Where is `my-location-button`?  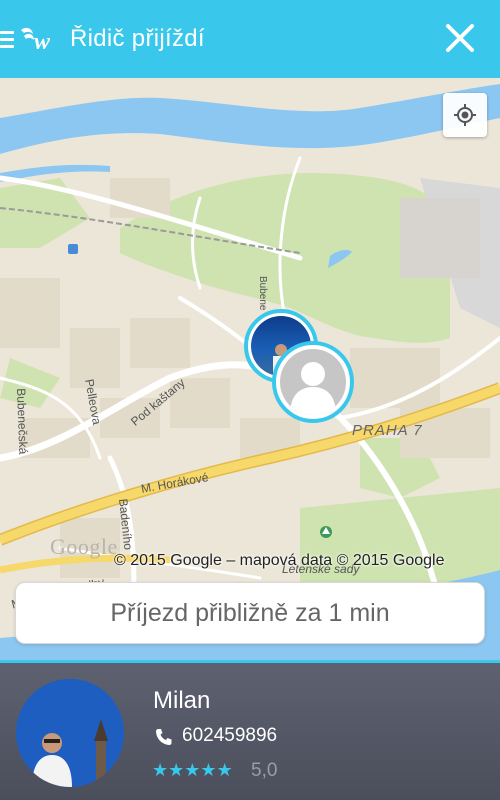
my-location-button is located at coordinates (465, 115).